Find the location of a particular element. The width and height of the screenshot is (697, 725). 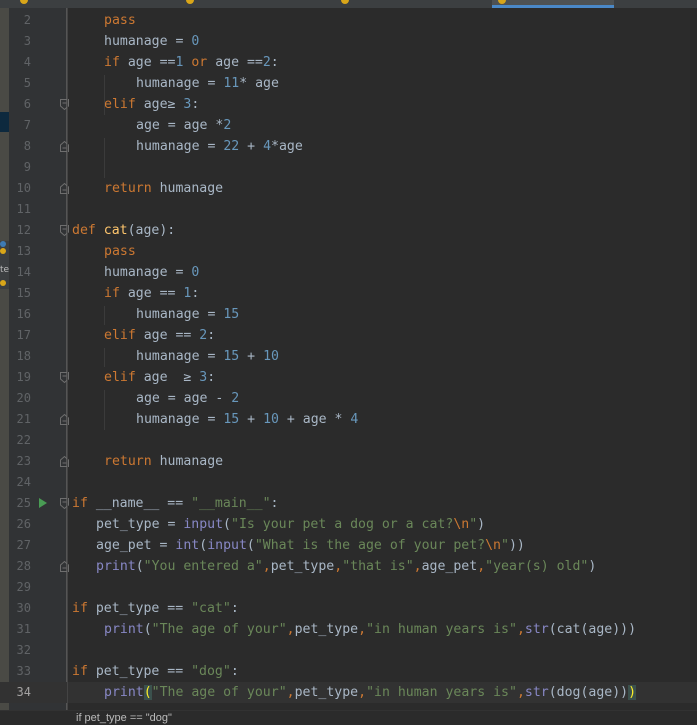

run-gutter-icon is located at coordinates (43, 503).